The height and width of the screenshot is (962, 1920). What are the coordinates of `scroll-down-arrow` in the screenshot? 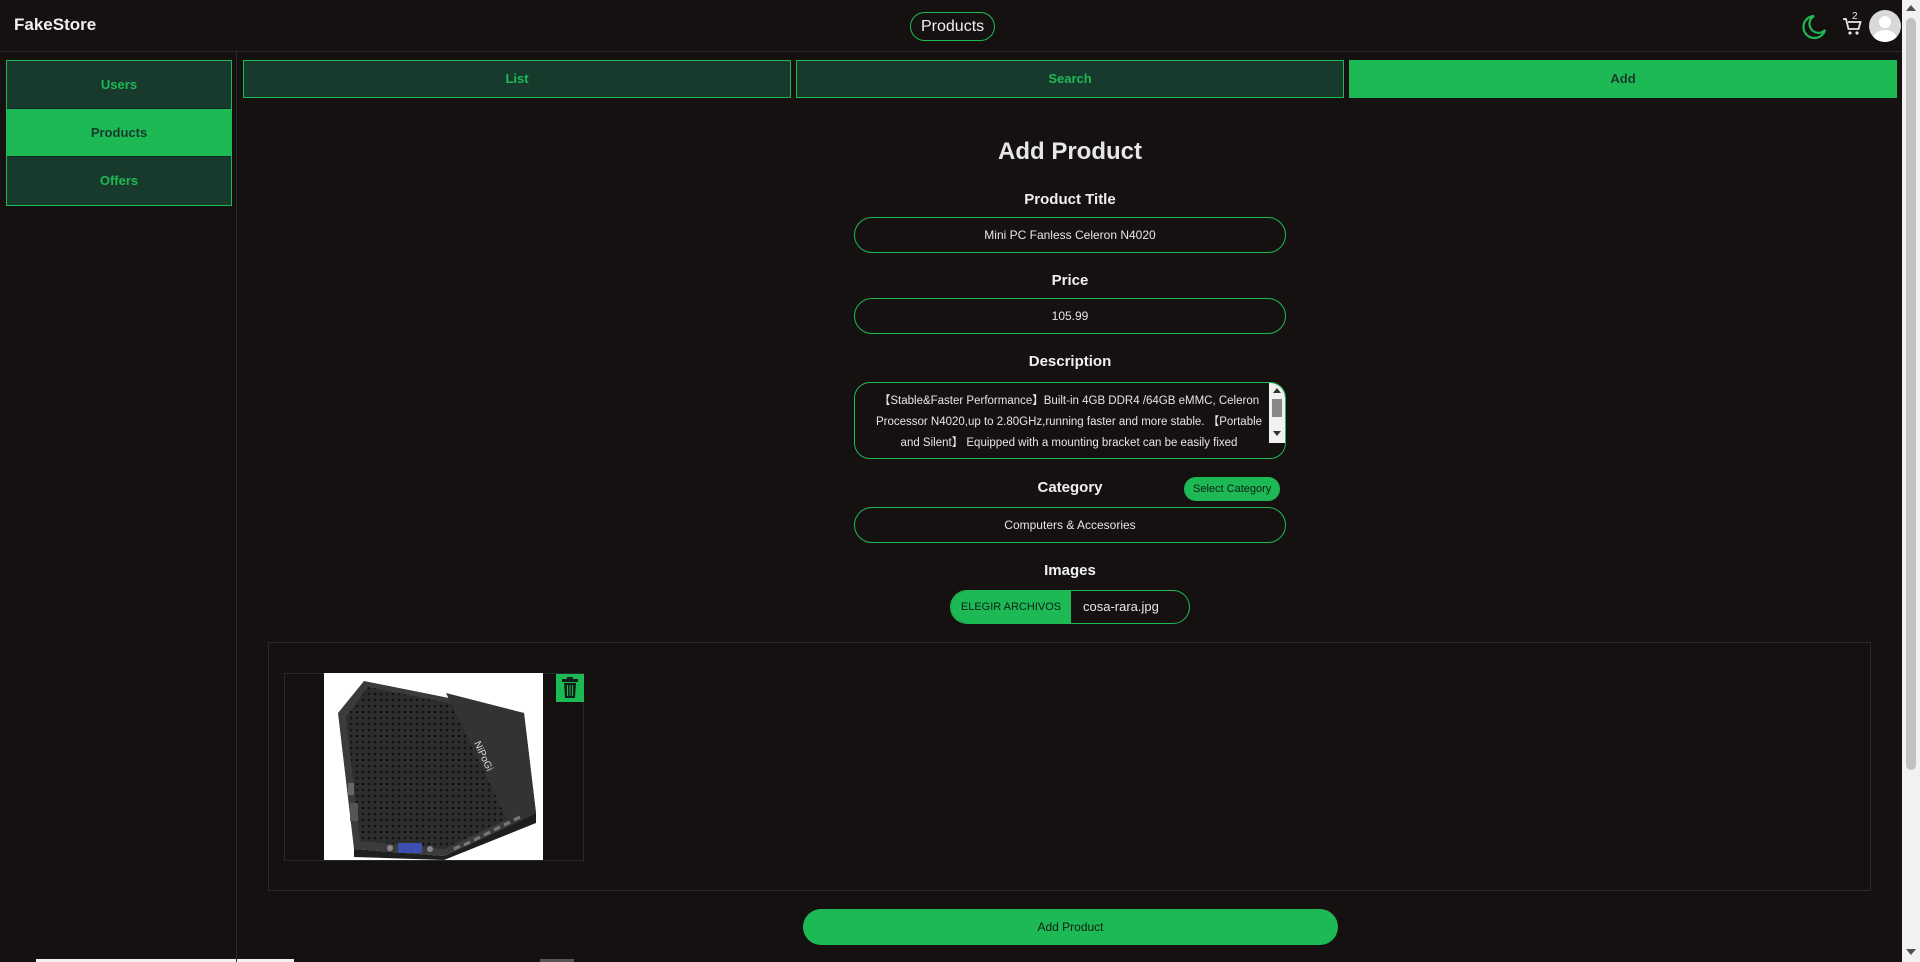 It's located at (1911, 952).